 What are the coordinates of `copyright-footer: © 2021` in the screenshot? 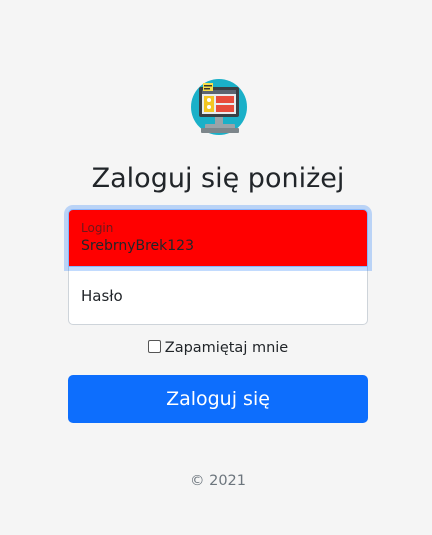 It's located at (217, 481).